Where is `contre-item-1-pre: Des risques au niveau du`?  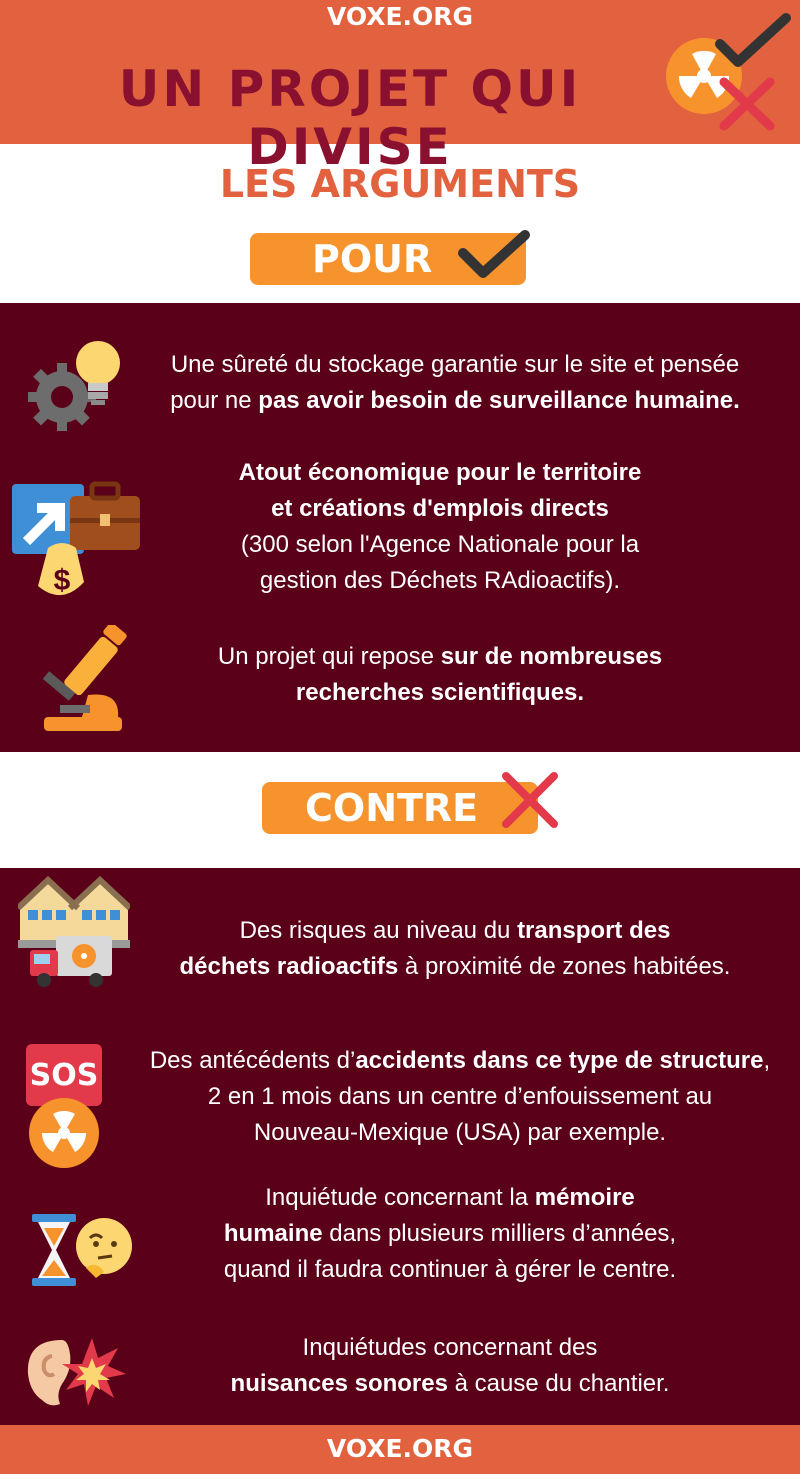 contre-item-1-pre: Des risques au niveau du is located at coordinates (378, 930).